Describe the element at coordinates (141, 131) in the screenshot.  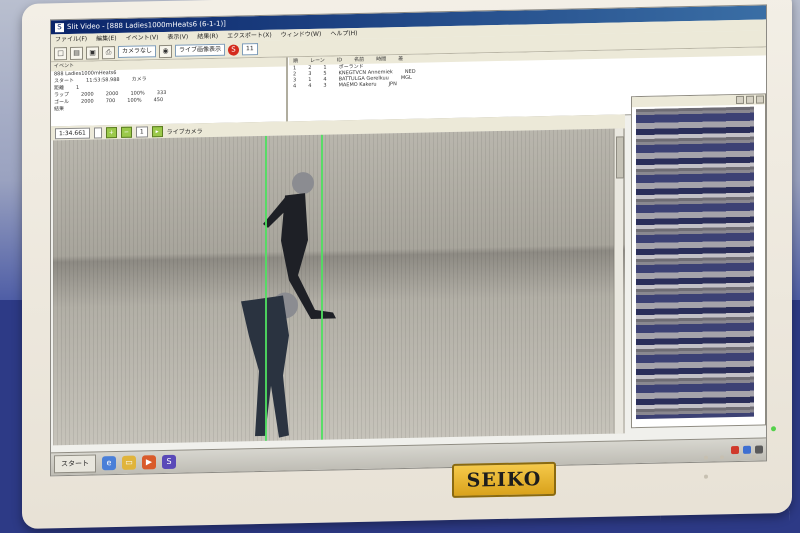
I see `page-field: 1` at that location.